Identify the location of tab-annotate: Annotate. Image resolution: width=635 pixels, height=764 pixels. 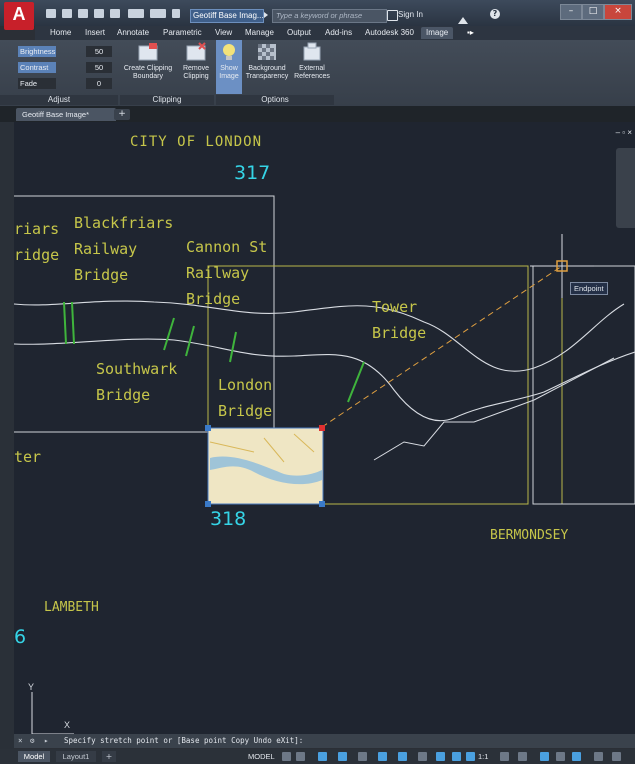
(133, 32).